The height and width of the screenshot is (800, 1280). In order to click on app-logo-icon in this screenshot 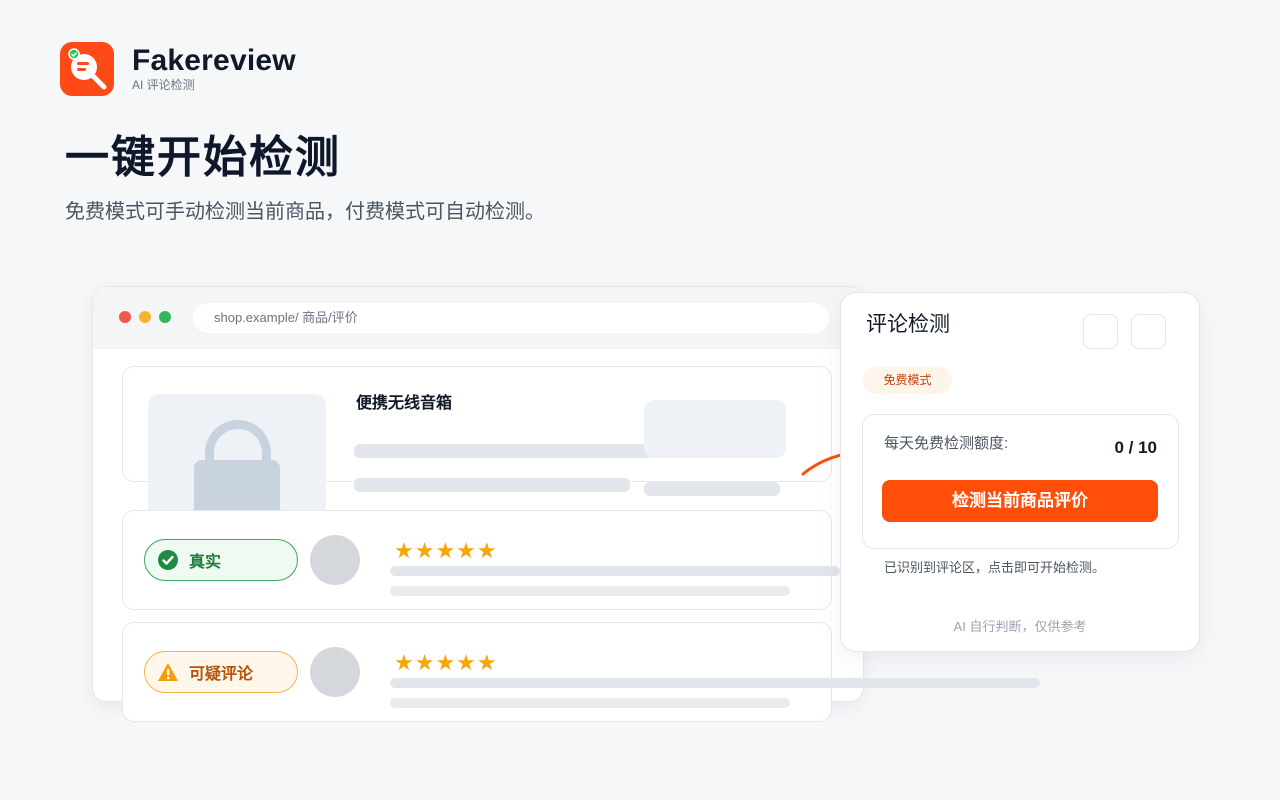, I will do `click(87, 69)`.